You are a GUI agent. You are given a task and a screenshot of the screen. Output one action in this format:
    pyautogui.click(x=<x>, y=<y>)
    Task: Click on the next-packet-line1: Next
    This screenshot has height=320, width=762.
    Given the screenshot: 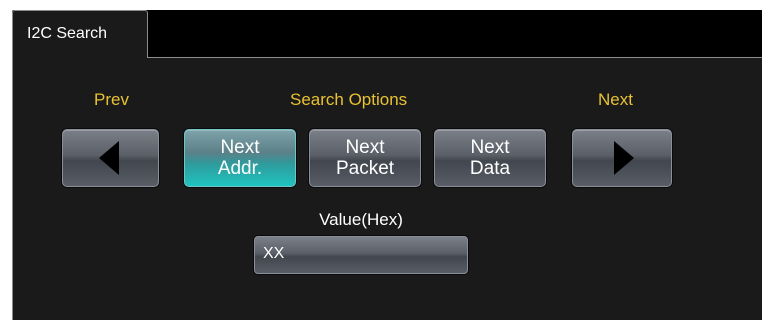 What is the action you would take?
    pyautogui.click(x=365, y=147)
    